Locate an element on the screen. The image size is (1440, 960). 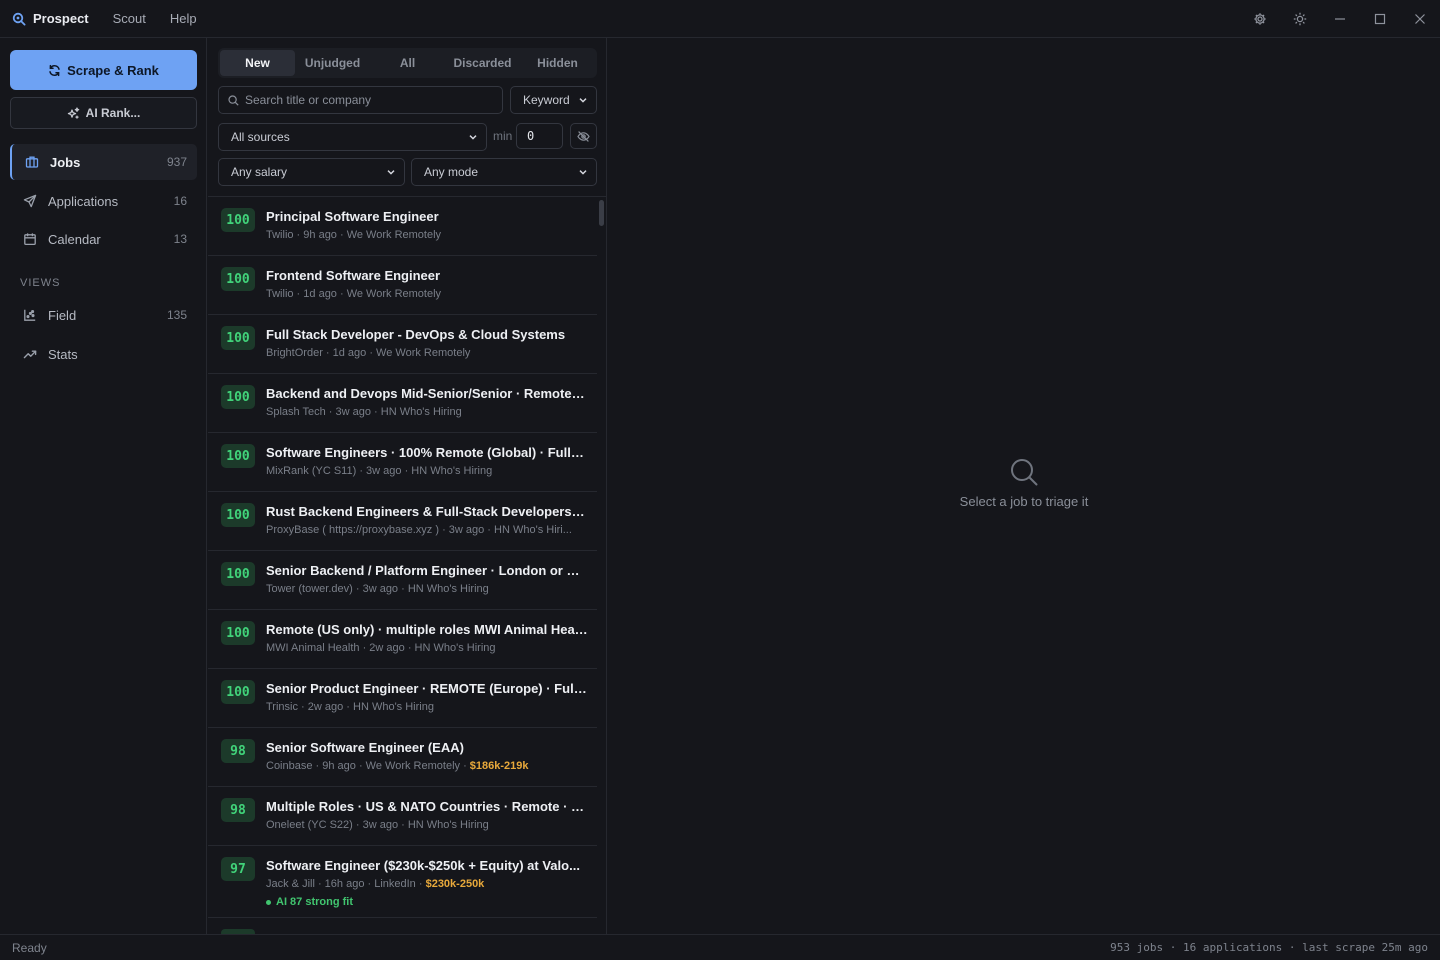
tab-all: All is located at coordinates (407, 63).